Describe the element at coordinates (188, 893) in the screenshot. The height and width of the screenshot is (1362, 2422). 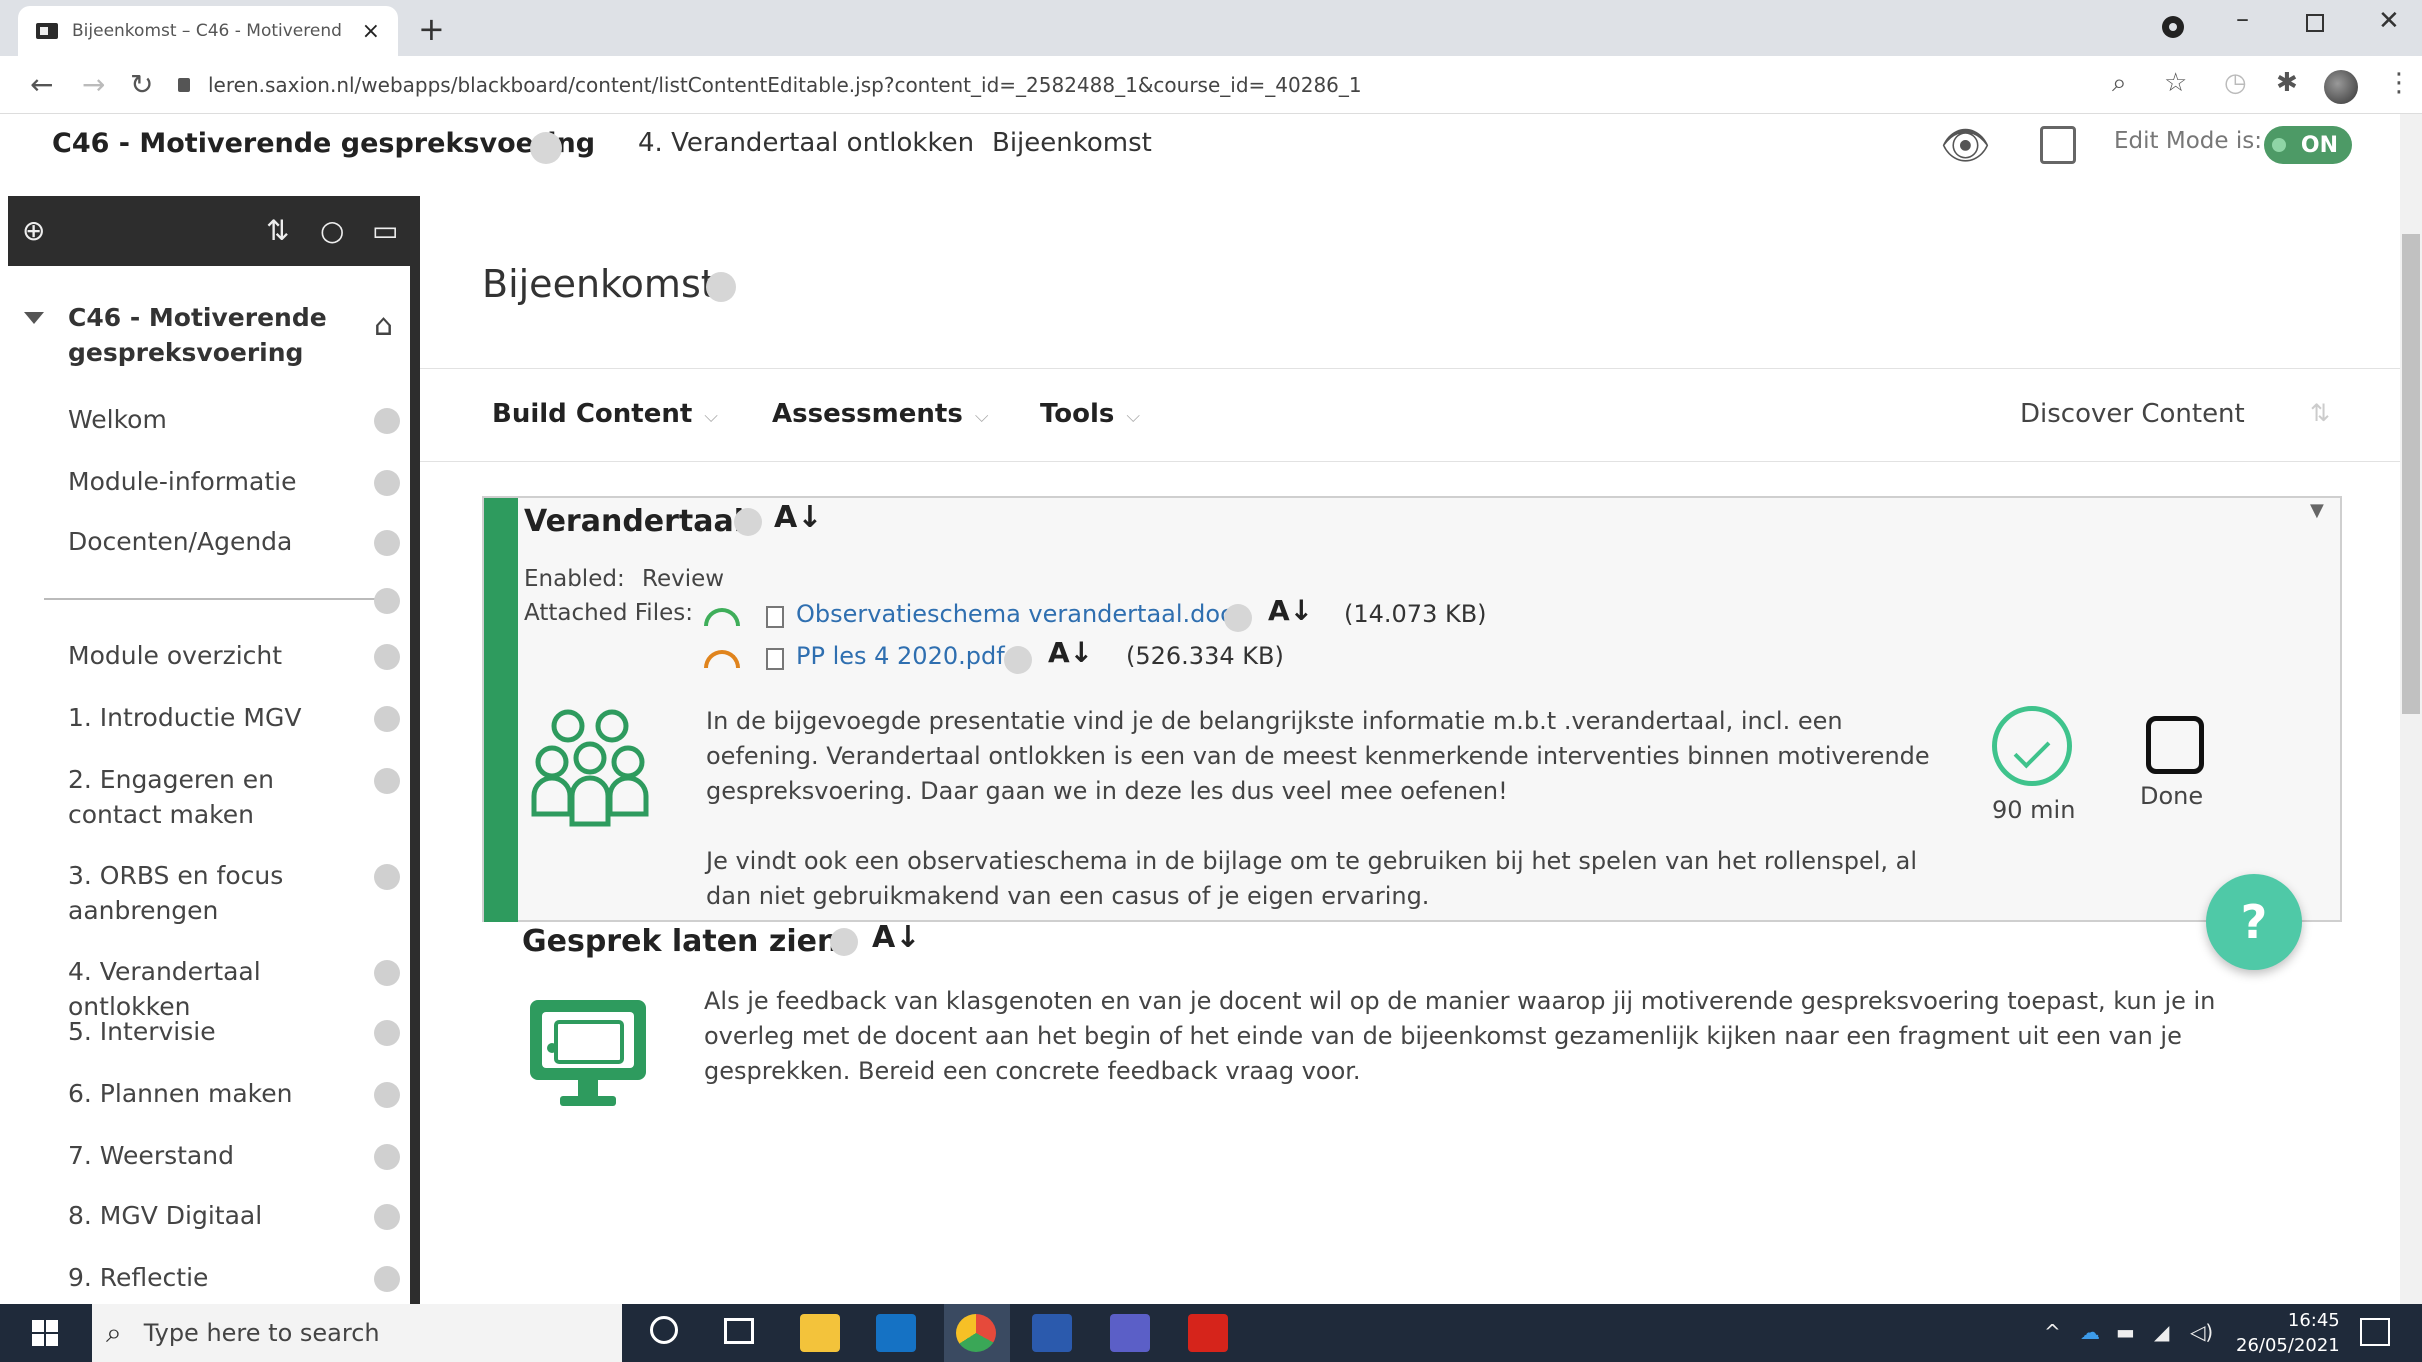
I see `menu-item-orbs: 3. ORBS en focus aanbrengen` at that location.